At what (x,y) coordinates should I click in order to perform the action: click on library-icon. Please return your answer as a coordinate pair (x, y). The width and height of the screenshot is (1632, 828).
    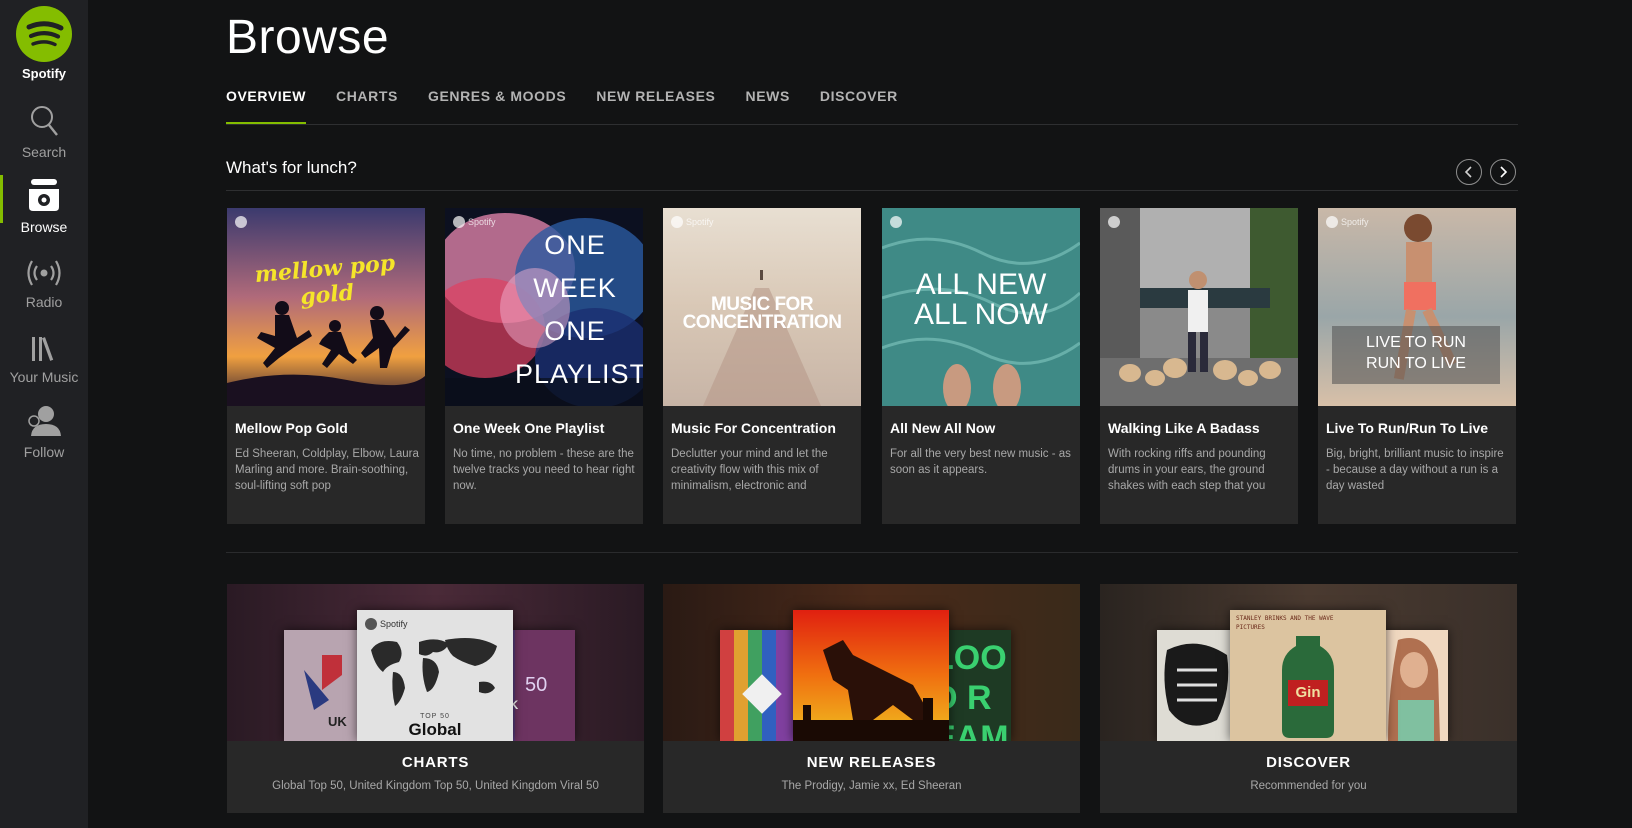
    Looking at the image, I should click on (44, 343).